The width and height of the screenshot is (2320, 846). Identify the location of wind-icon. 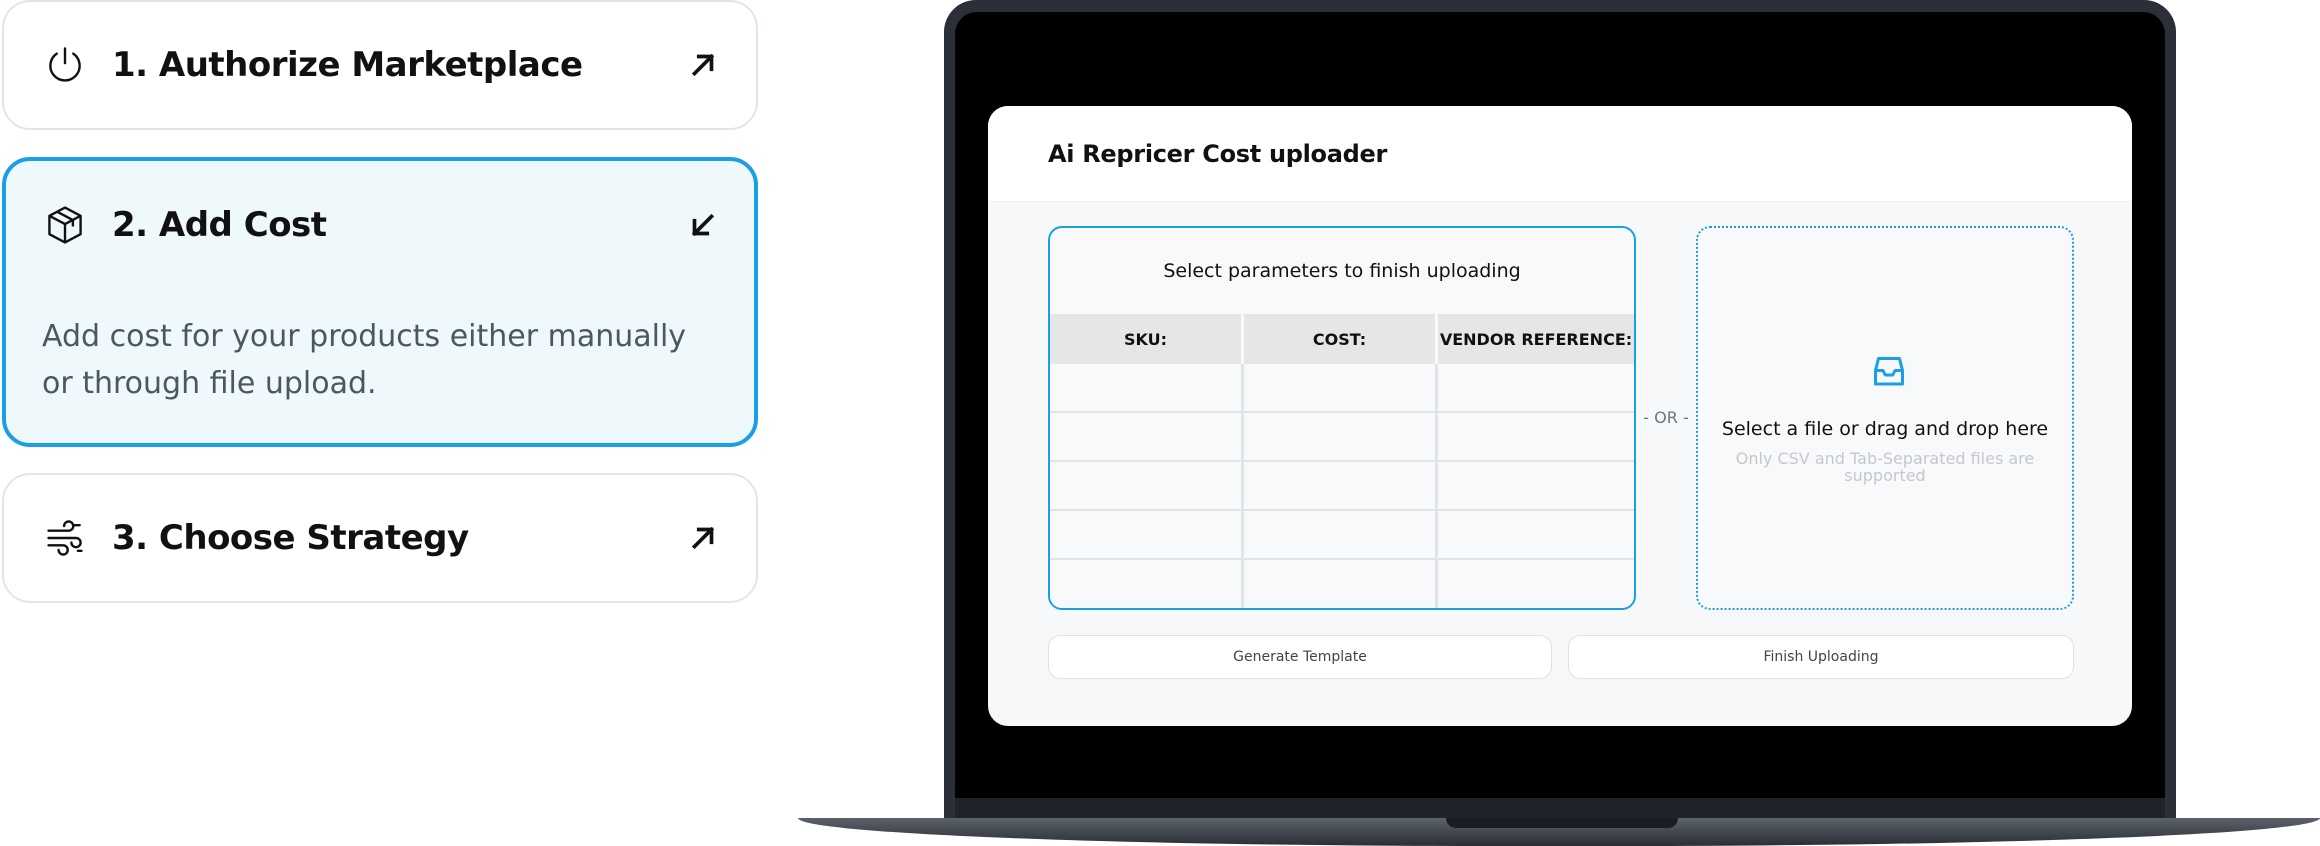
(65, 538).